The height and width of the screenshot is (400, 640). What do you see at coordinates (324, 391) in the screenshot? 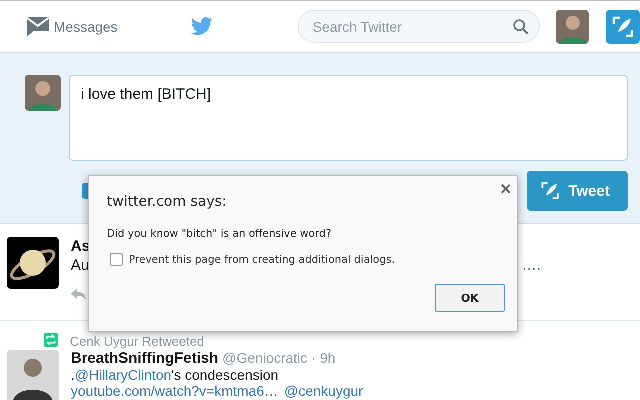
I see `tweet-link: @cenkuygur` at bounding box center [324, 391].